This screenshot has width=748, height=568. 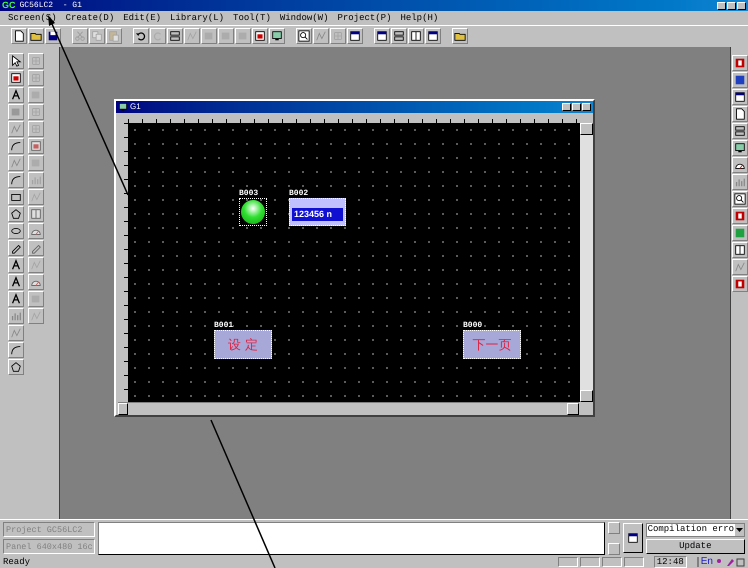 What do you see at coordinates (252, 18) in the screenshot?
I see `menu-item: Tool(T)` at bounding box center [252, 18].